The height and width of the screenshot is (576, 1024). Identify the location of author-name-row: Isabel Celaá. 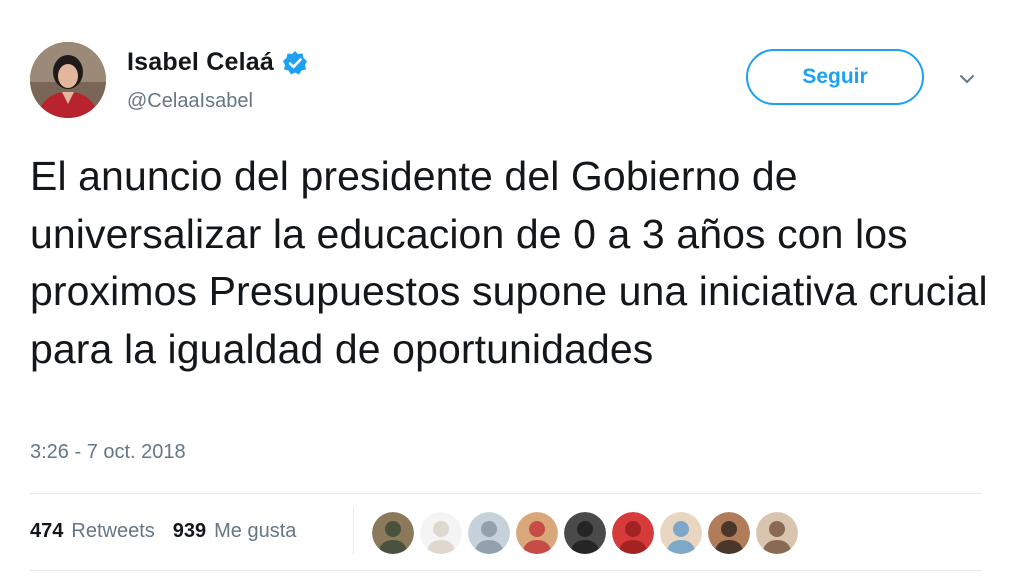
(217, 62).